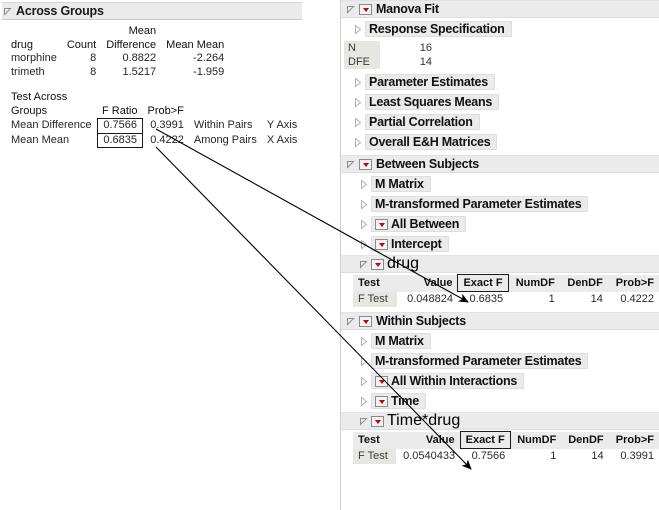  I want to click on time-drug-header-test: Test, so click(374, 440).